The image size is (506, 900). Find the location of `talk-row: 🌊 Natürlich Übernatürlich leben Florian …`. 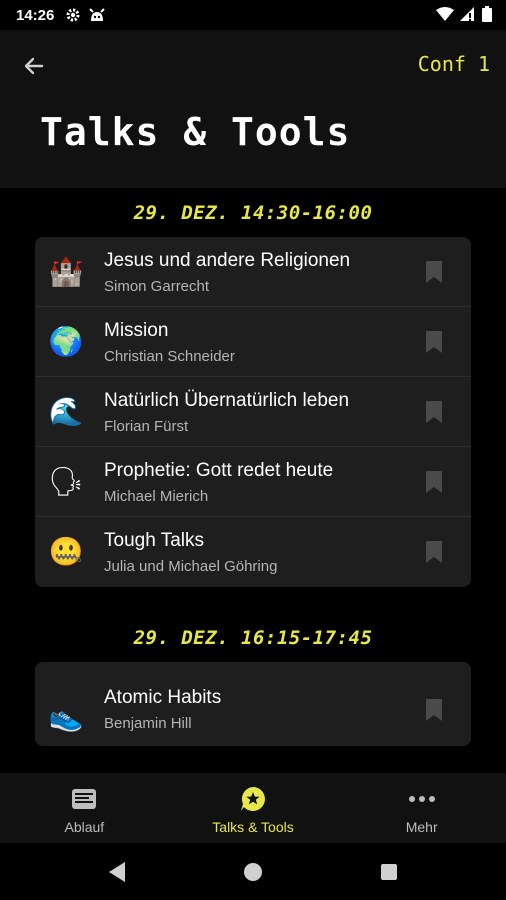

talk-row: 🌊 Natürlich Übernatürlich leben Florian … is located at coordinates (253, 412).